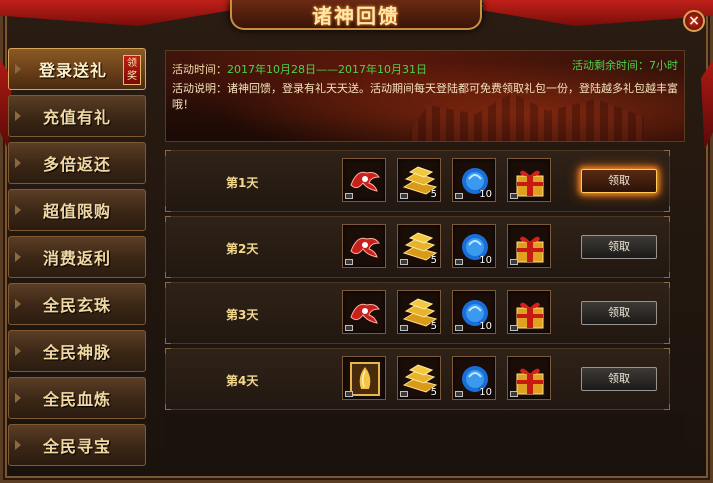 The height and width of the screenshot is (483, 713). I want to click on reward-row-day-1: 第1天 5 10 领取, so click(417, 181).